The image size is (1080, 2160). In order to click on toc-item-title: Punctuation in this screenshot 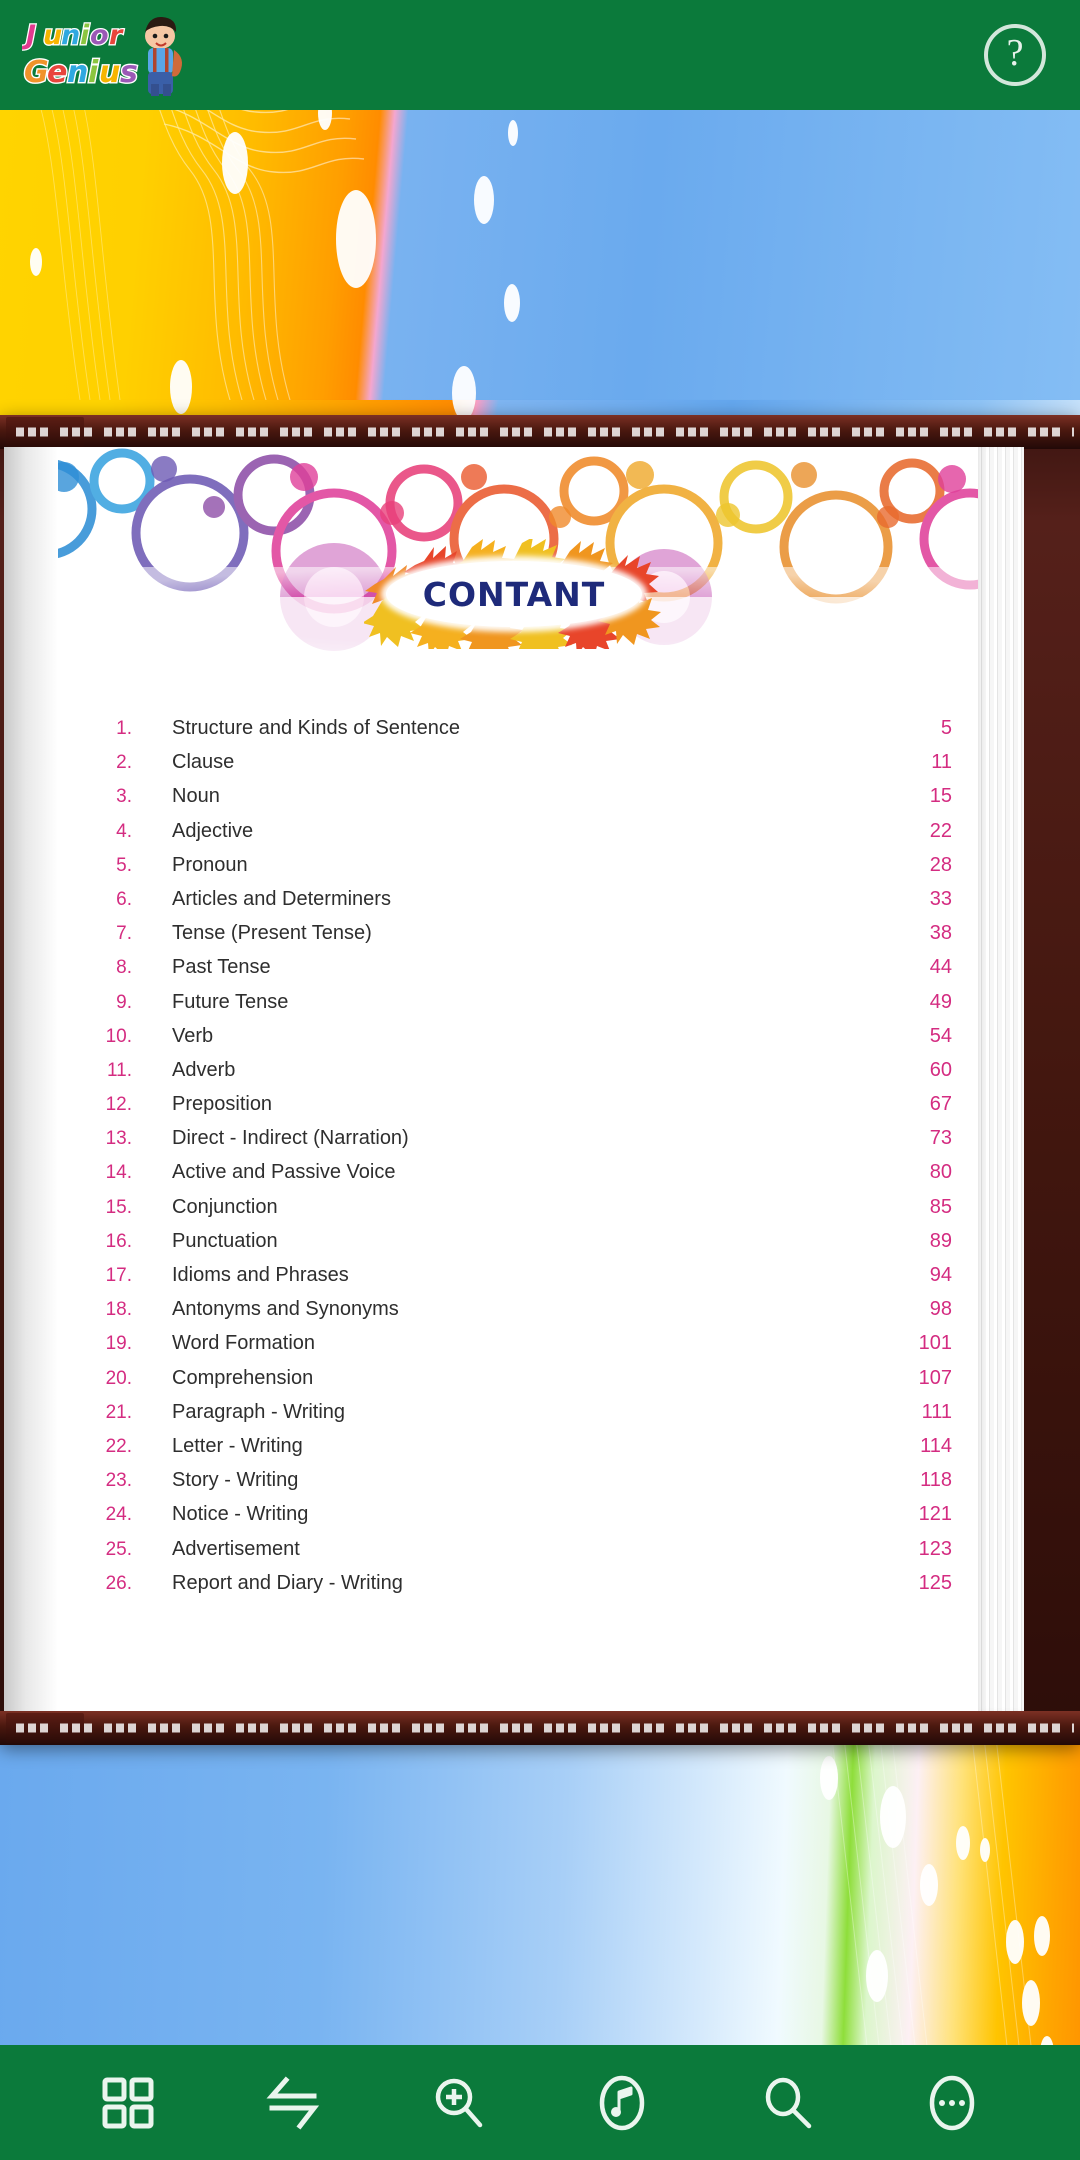, I will do `click(225, 1240)`.